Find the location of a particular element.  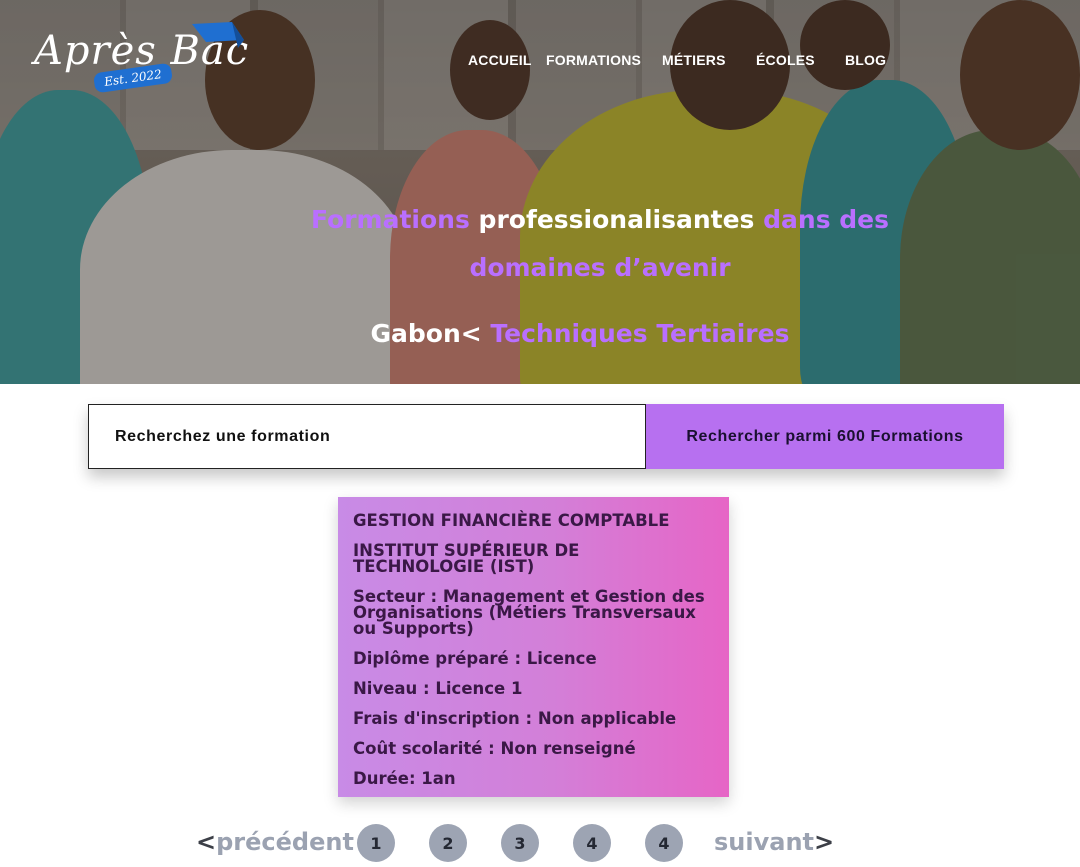

search-button: Rechercher parmi 600 Formations is located at coordinates (825, 436).